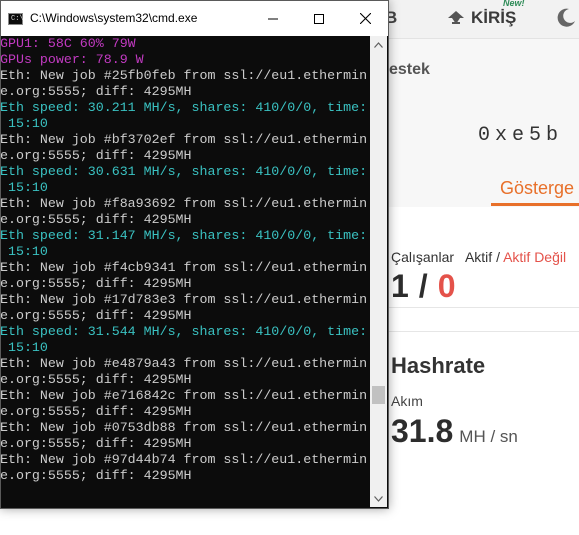 The image size is (579, 535). I want to click on moon-icon, so click(566, 17).